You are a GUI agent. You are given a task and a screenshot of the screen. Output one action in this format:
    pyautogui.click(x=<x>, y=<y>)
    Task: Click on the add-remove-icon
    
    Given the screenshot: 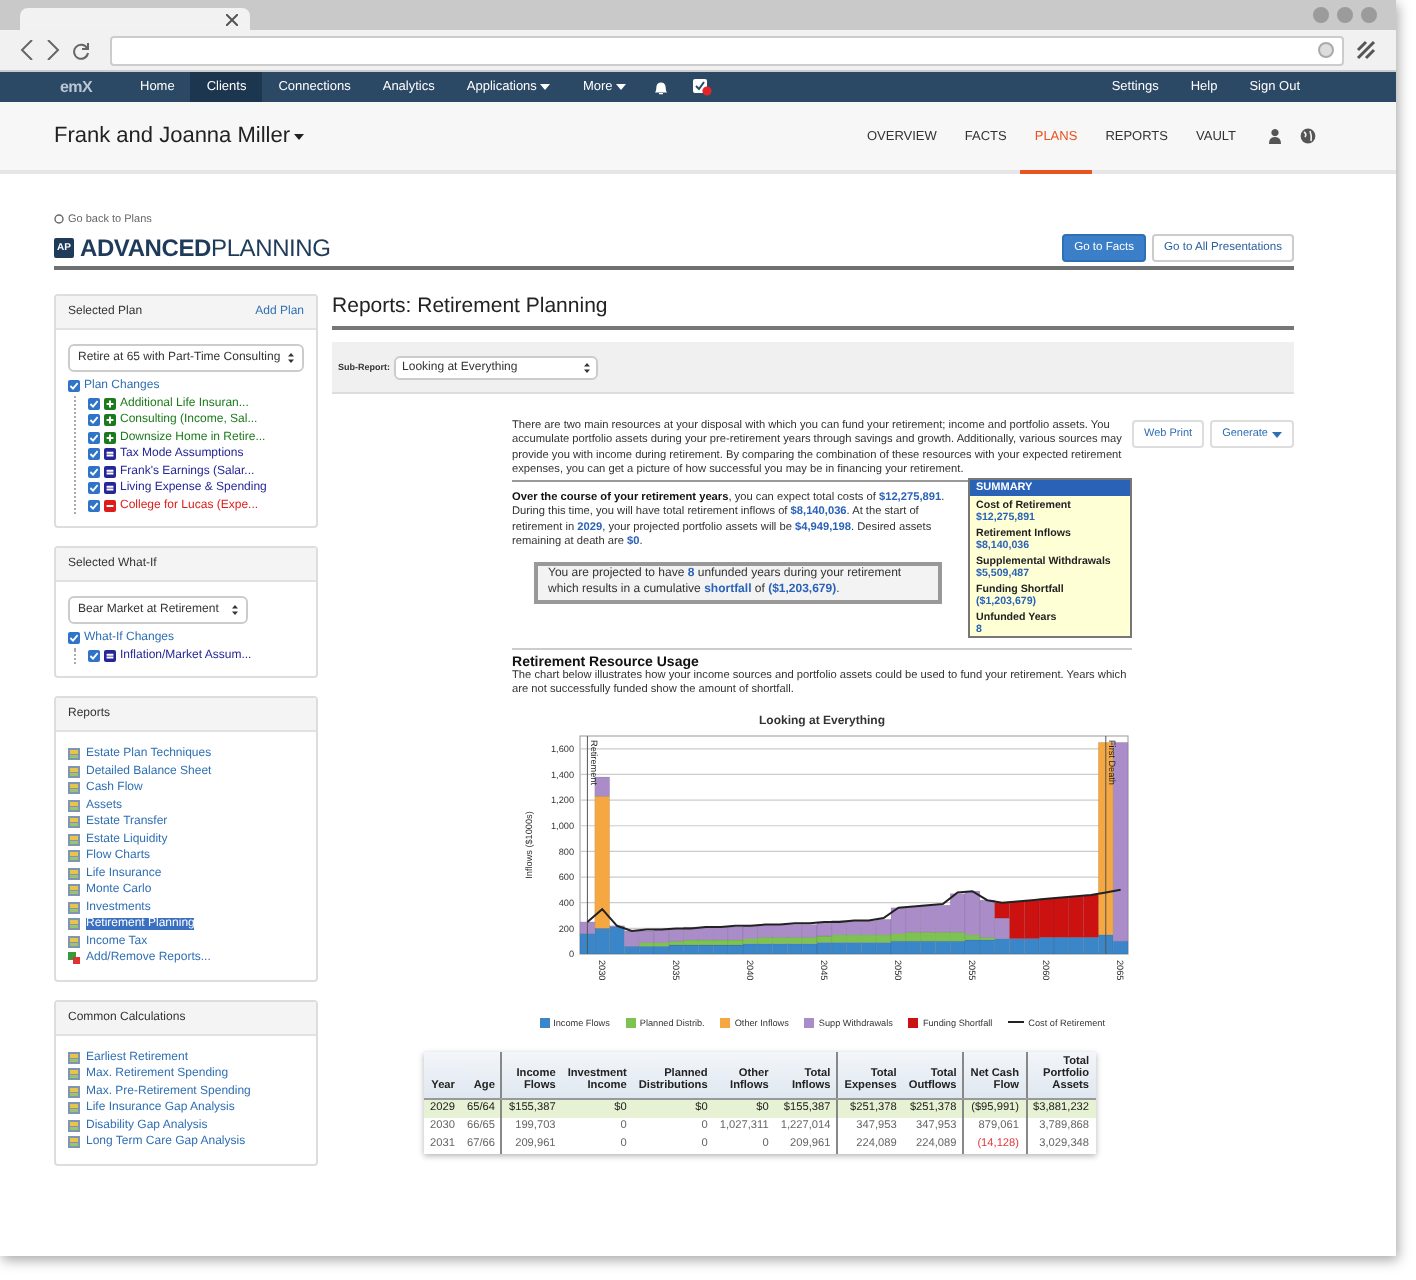 What is the action you would take?
    pyautogui.click(x=74, y=958)
    